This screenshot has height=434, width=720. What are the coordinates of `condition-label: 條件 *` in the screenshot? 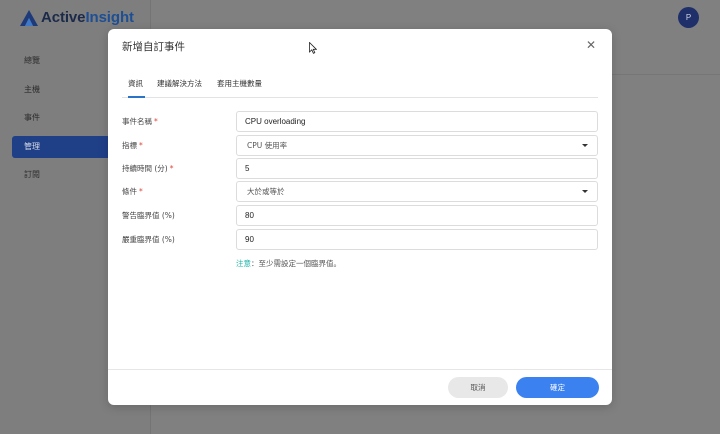 It's located at (132, 191).